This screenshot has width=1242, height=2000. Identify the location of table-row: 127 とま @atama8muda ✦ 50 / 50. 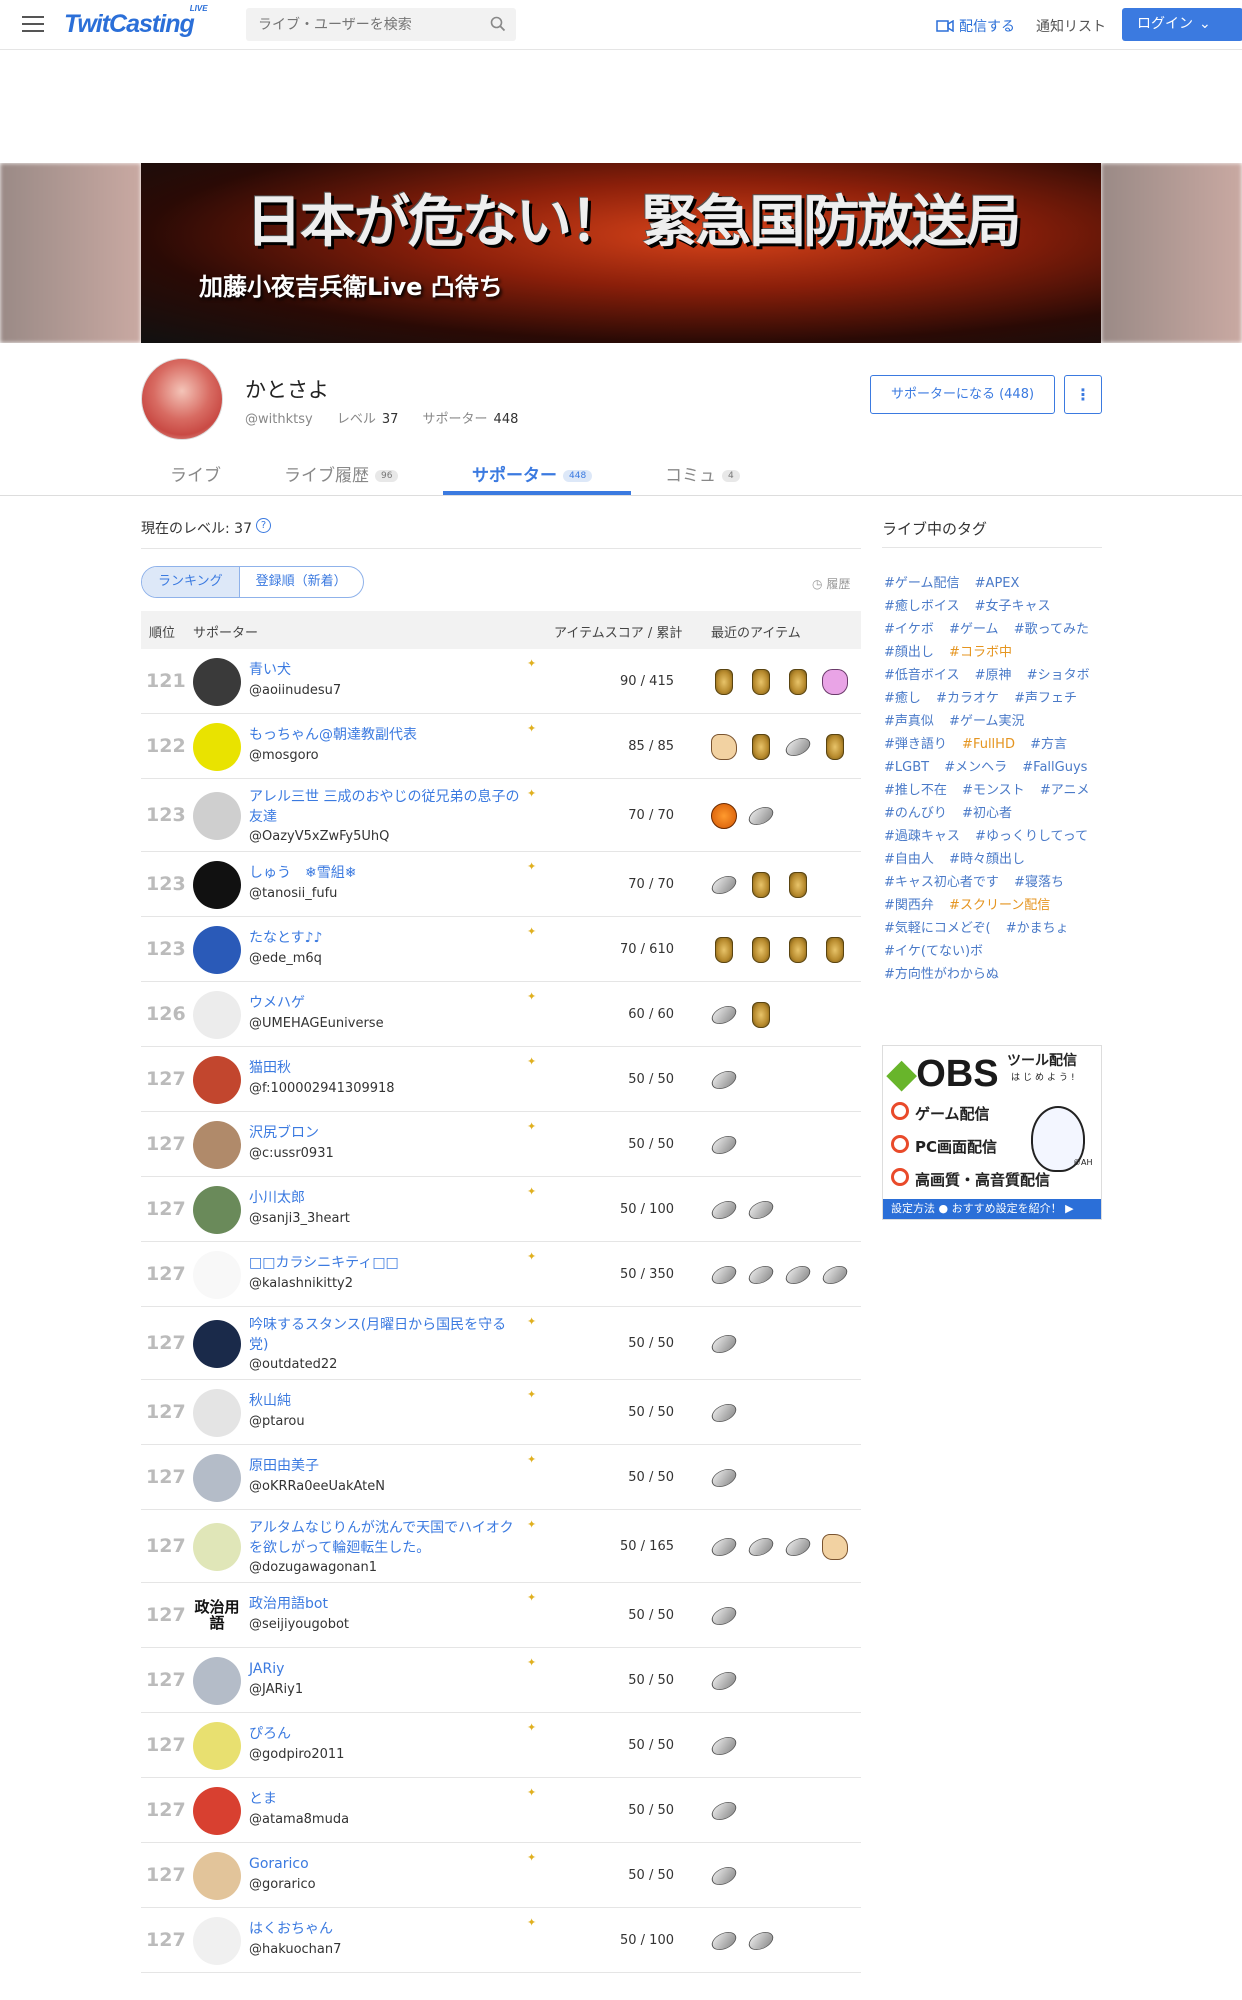
(501, 1810).